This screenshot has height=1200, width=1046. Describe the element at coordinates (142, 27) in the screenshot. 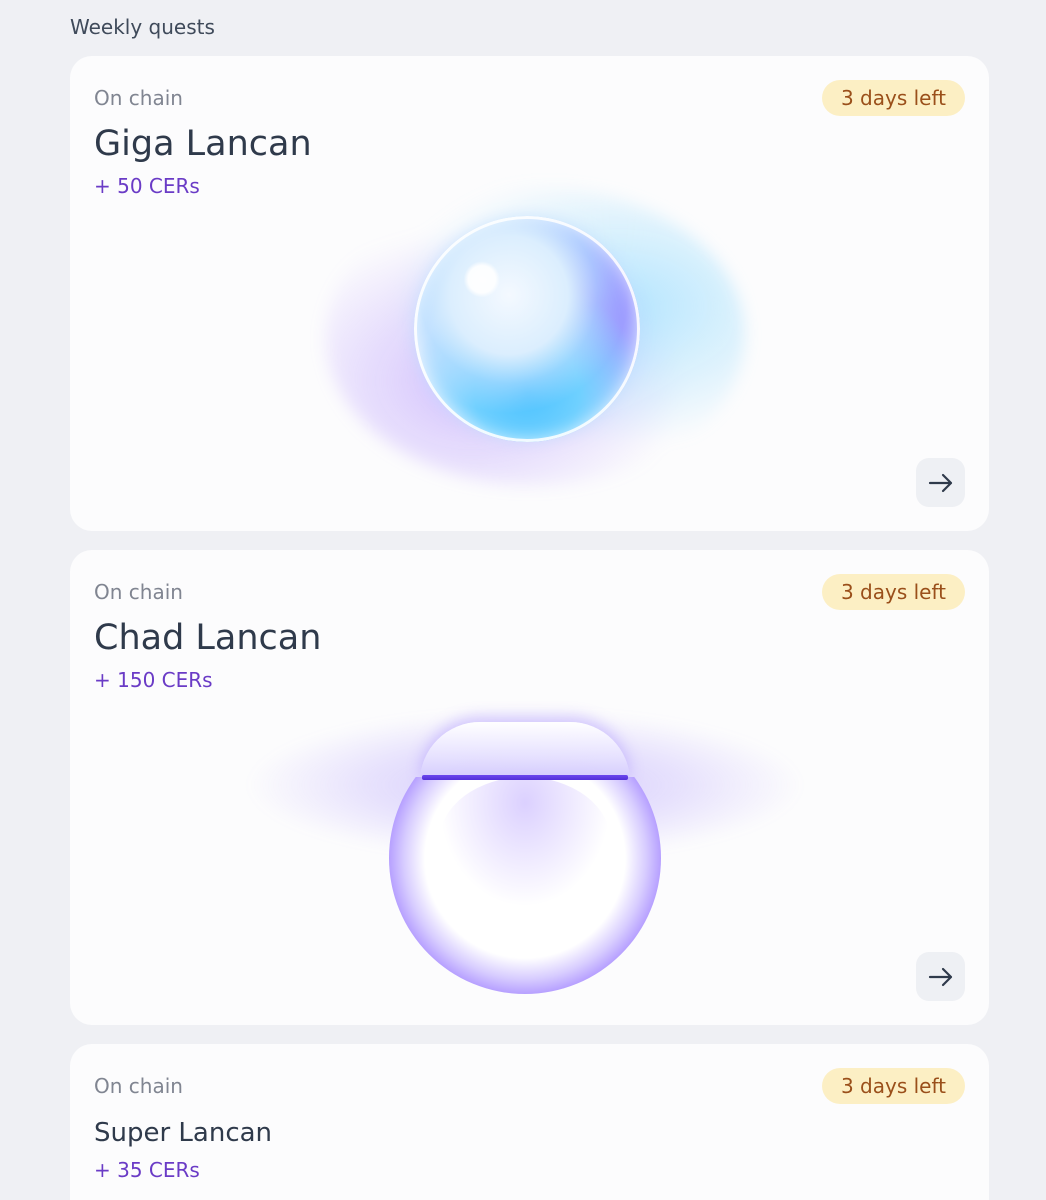

I see `section-title: Weekly quests` at that location.